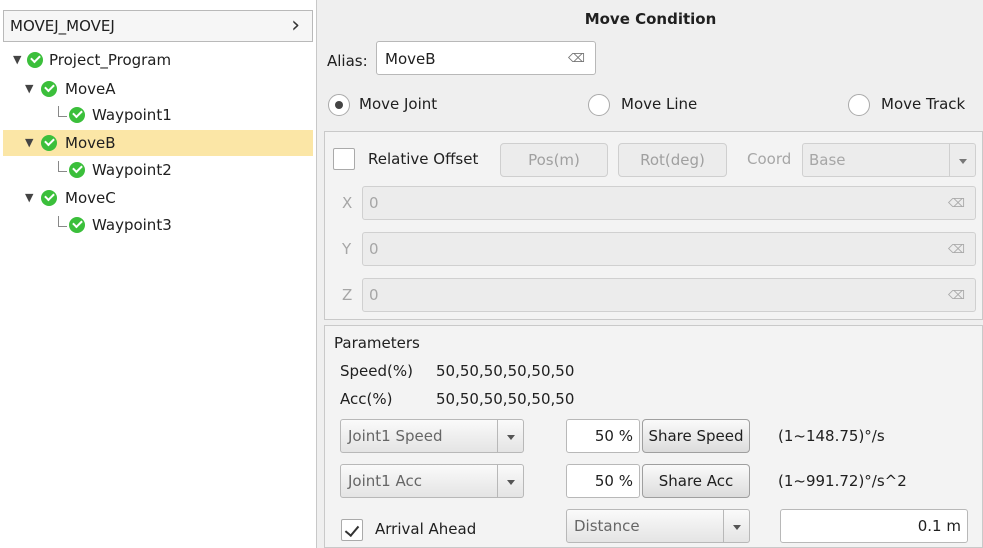 This screenshot has height=548, width=983. What do you see at coordinates (669, 203) in the screenshot?
I see `x-input: 0 ⌫` at bounding box center [669, 203].